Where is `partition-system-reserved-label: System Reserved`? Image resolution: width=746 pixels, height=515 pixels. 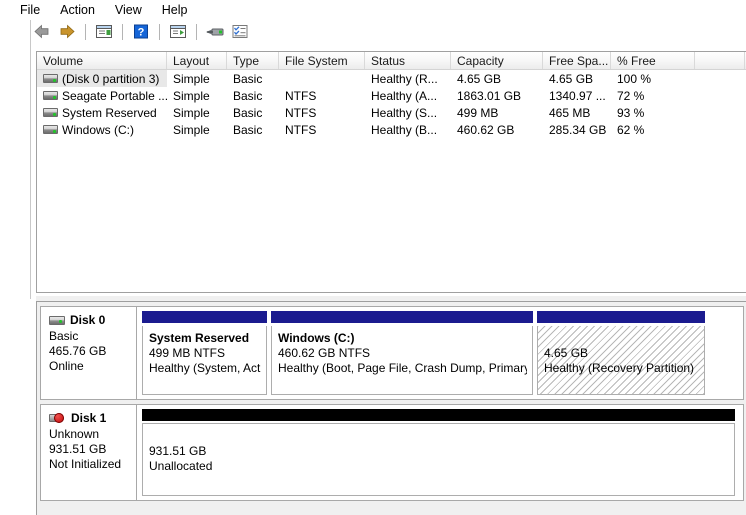
partition-system-reserved-label: System Reserved is located at coordinates (199, 338).